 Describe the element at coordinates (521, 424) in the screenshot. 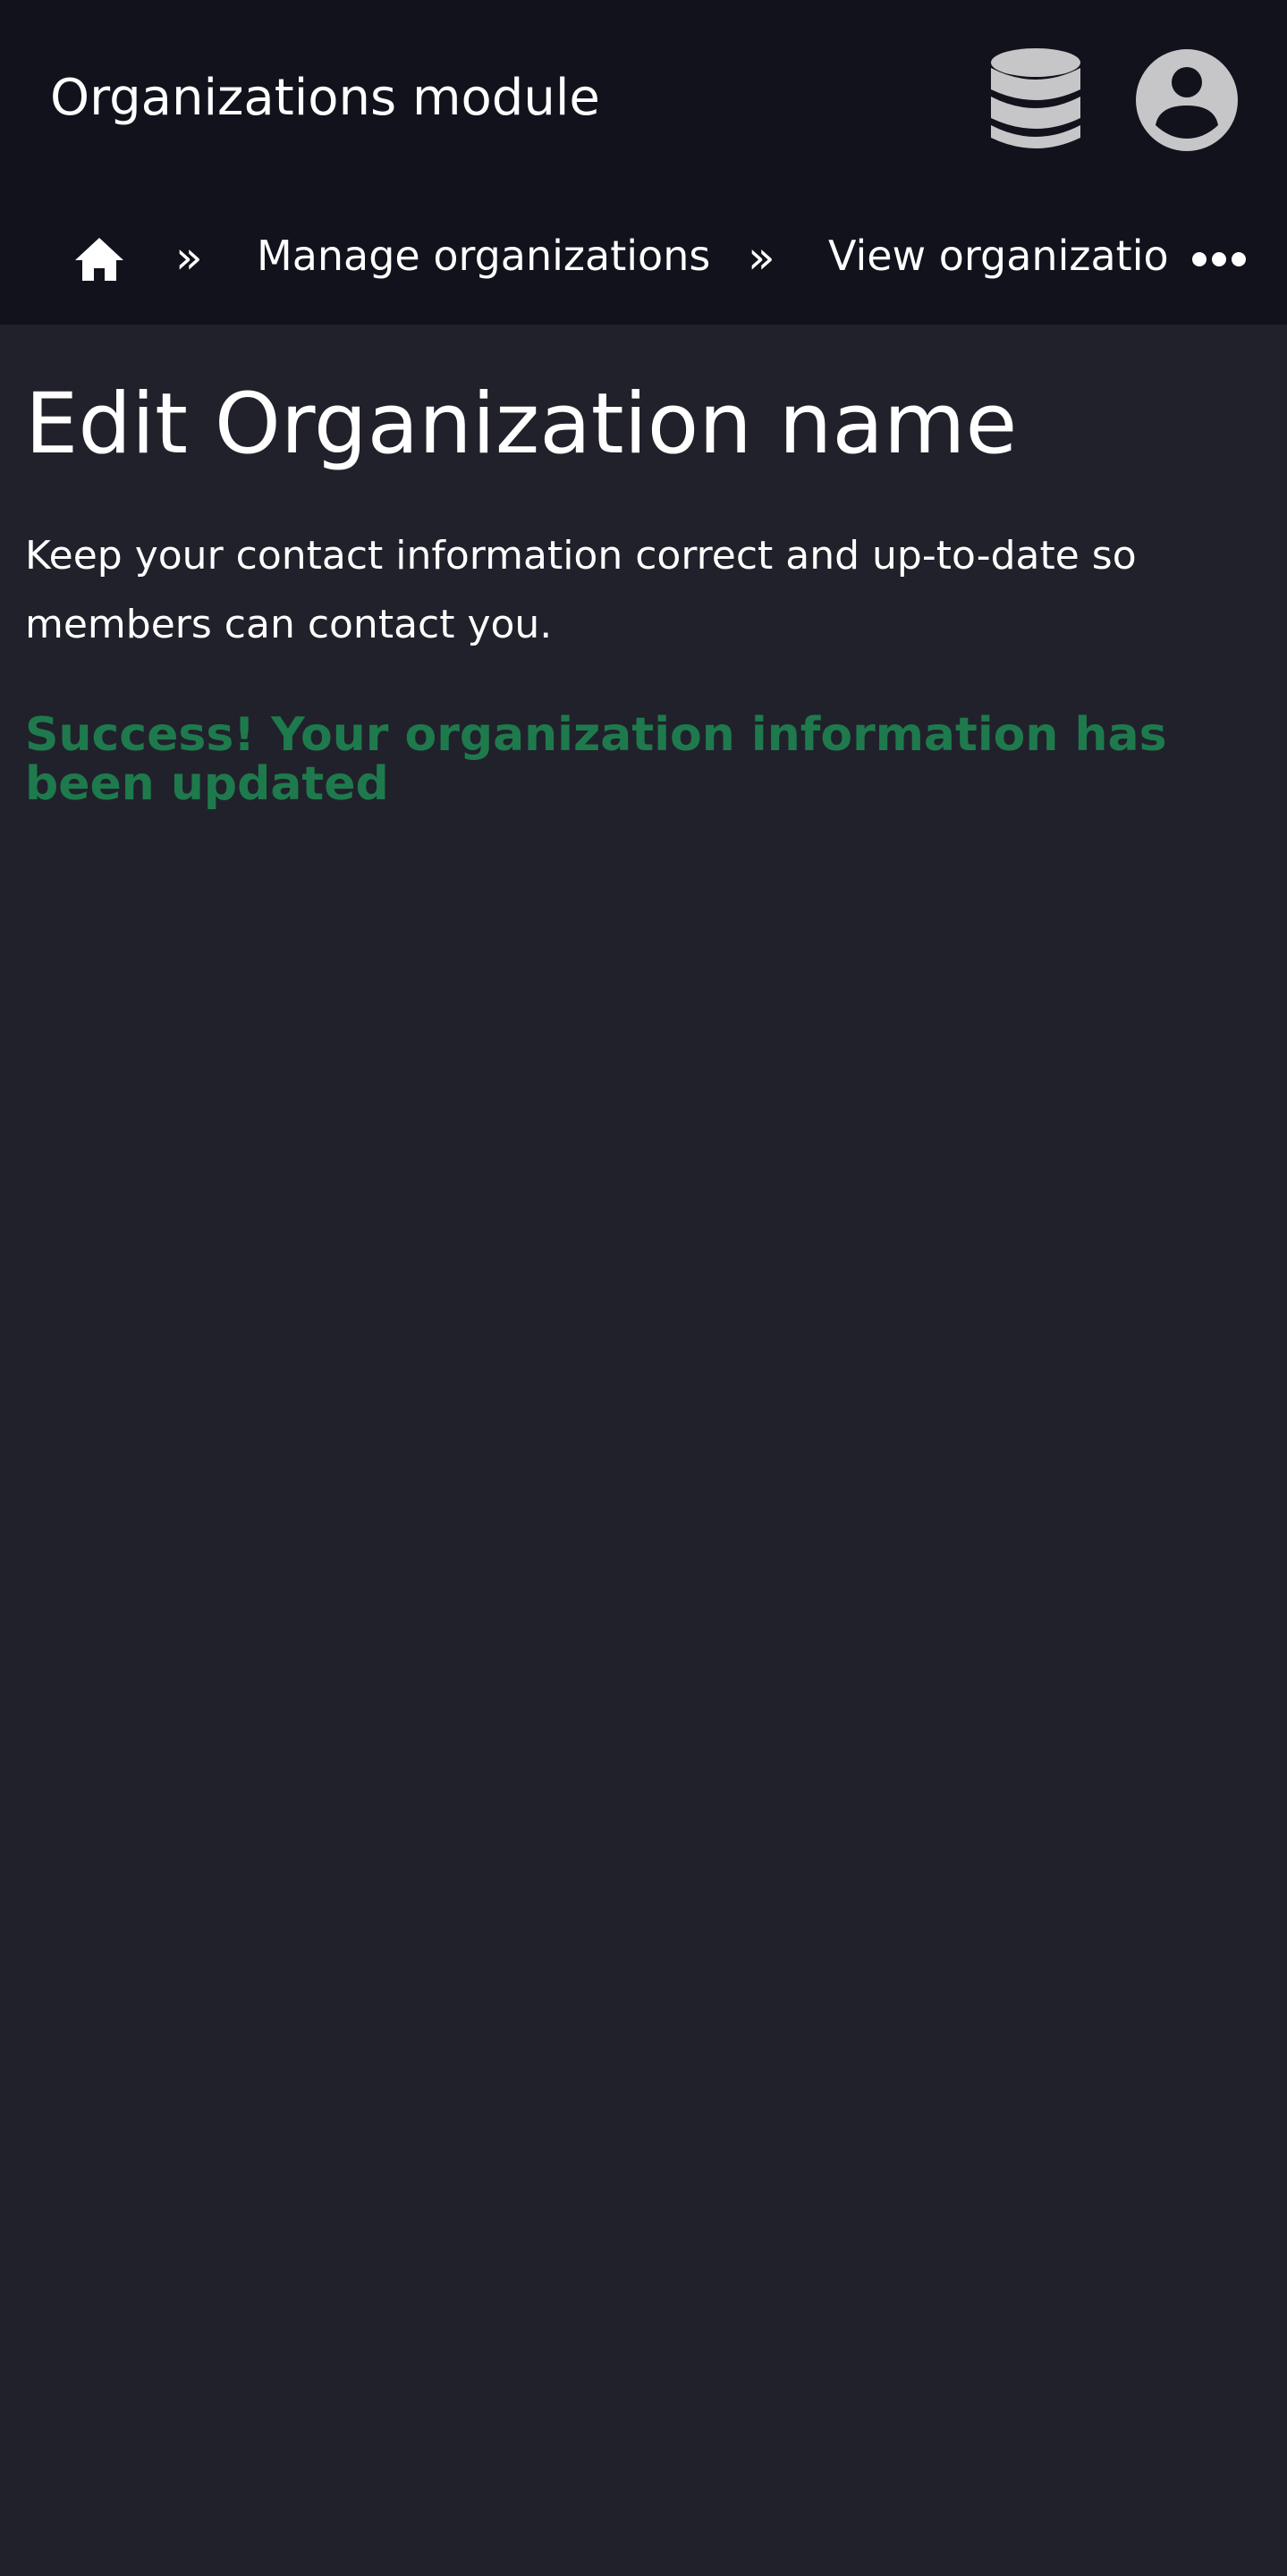

I see `page-title: Edit Organization name` at that location.